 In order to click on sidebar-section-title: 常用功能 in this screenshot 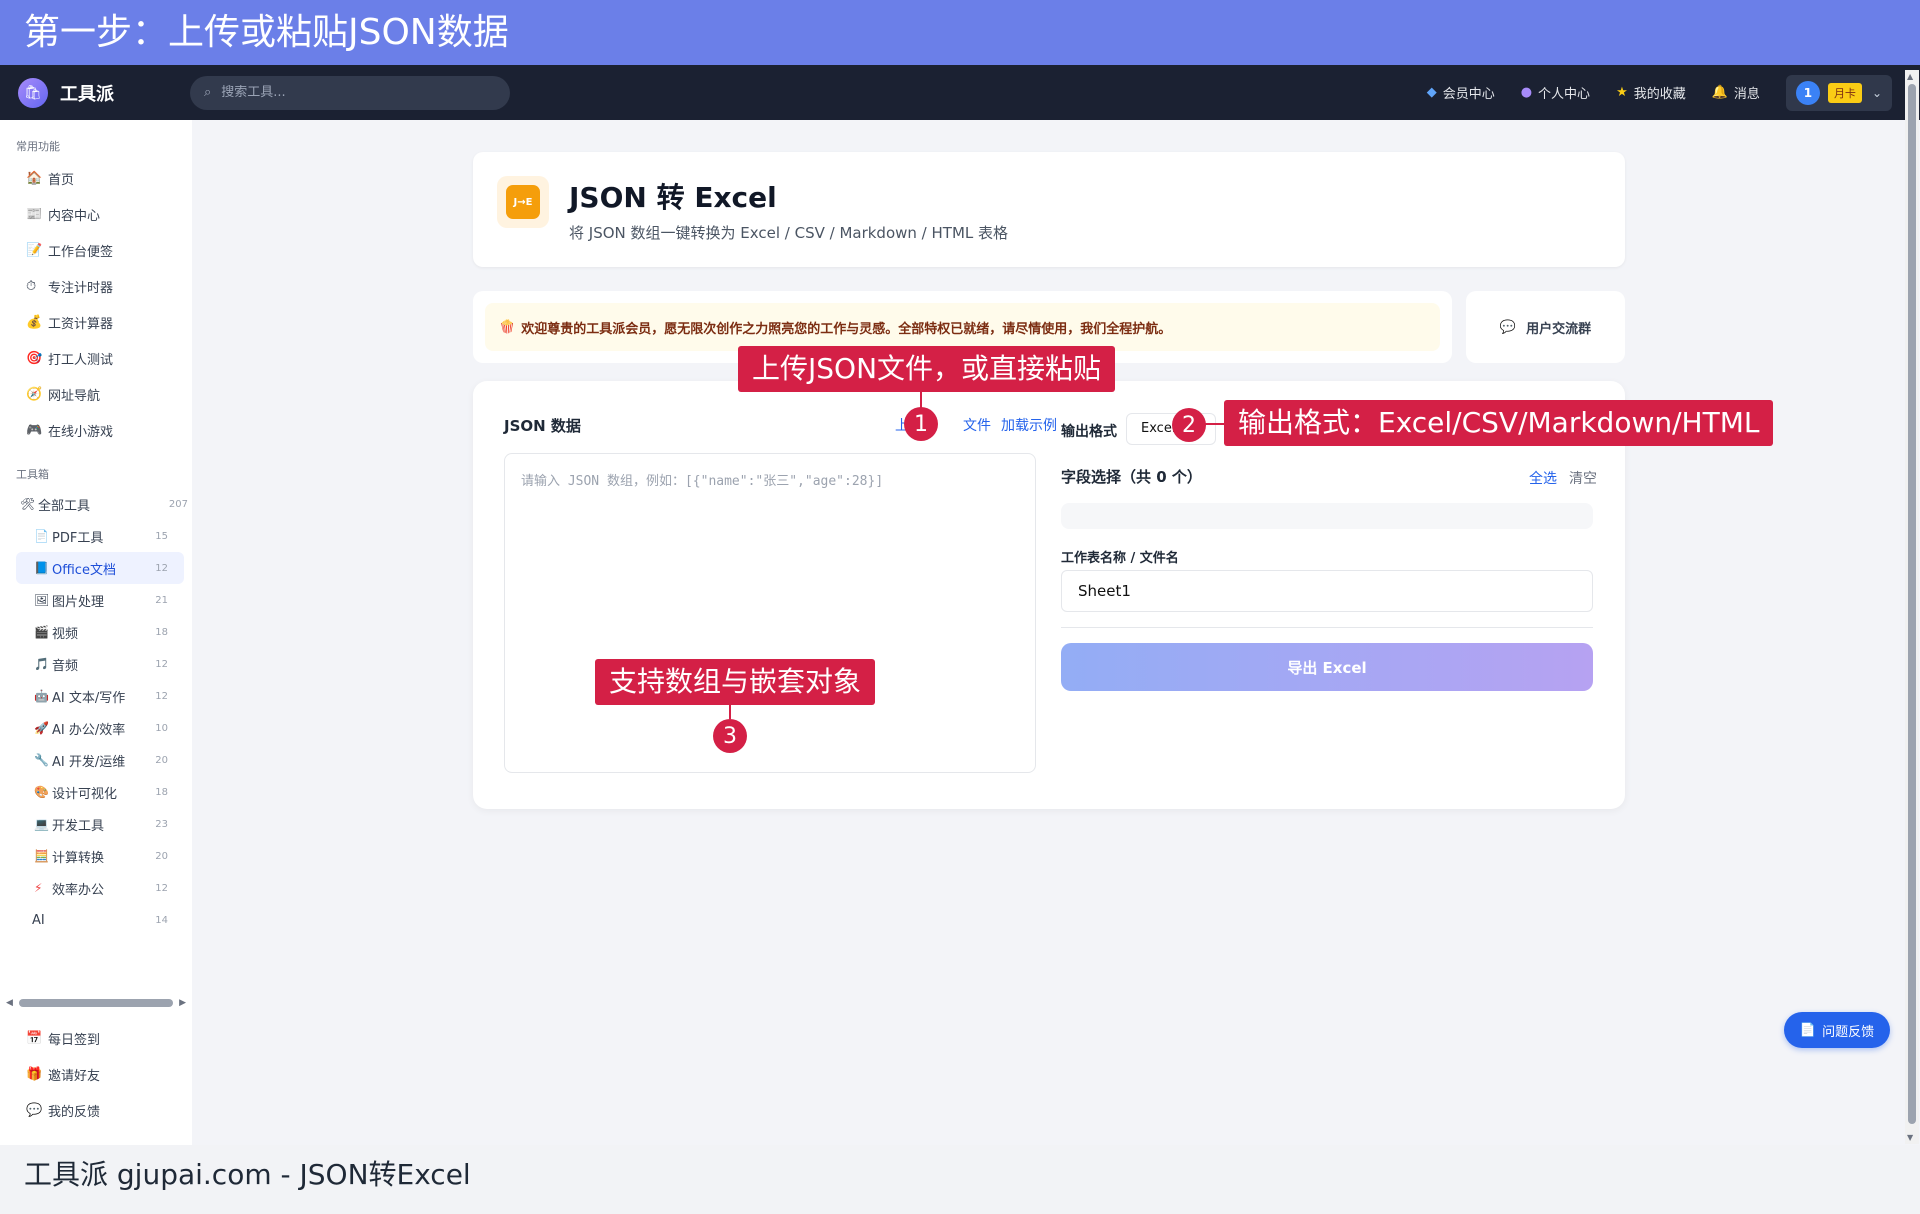, I will do `click(38, 146)`.